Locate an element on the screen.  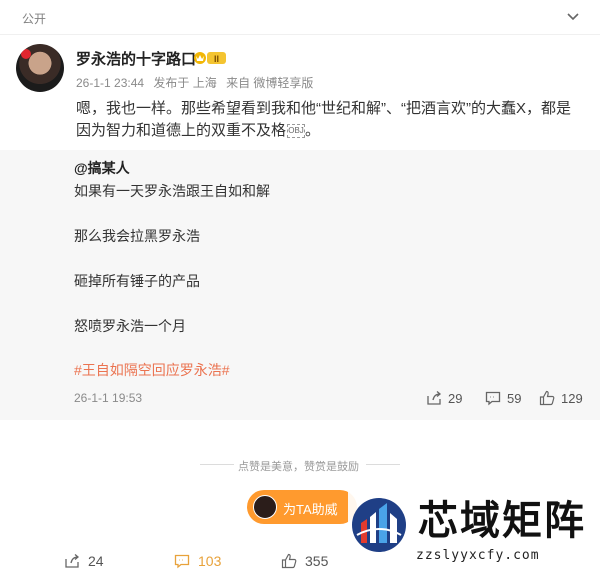
chevron-down-icon is located at coordinates (573, 16).